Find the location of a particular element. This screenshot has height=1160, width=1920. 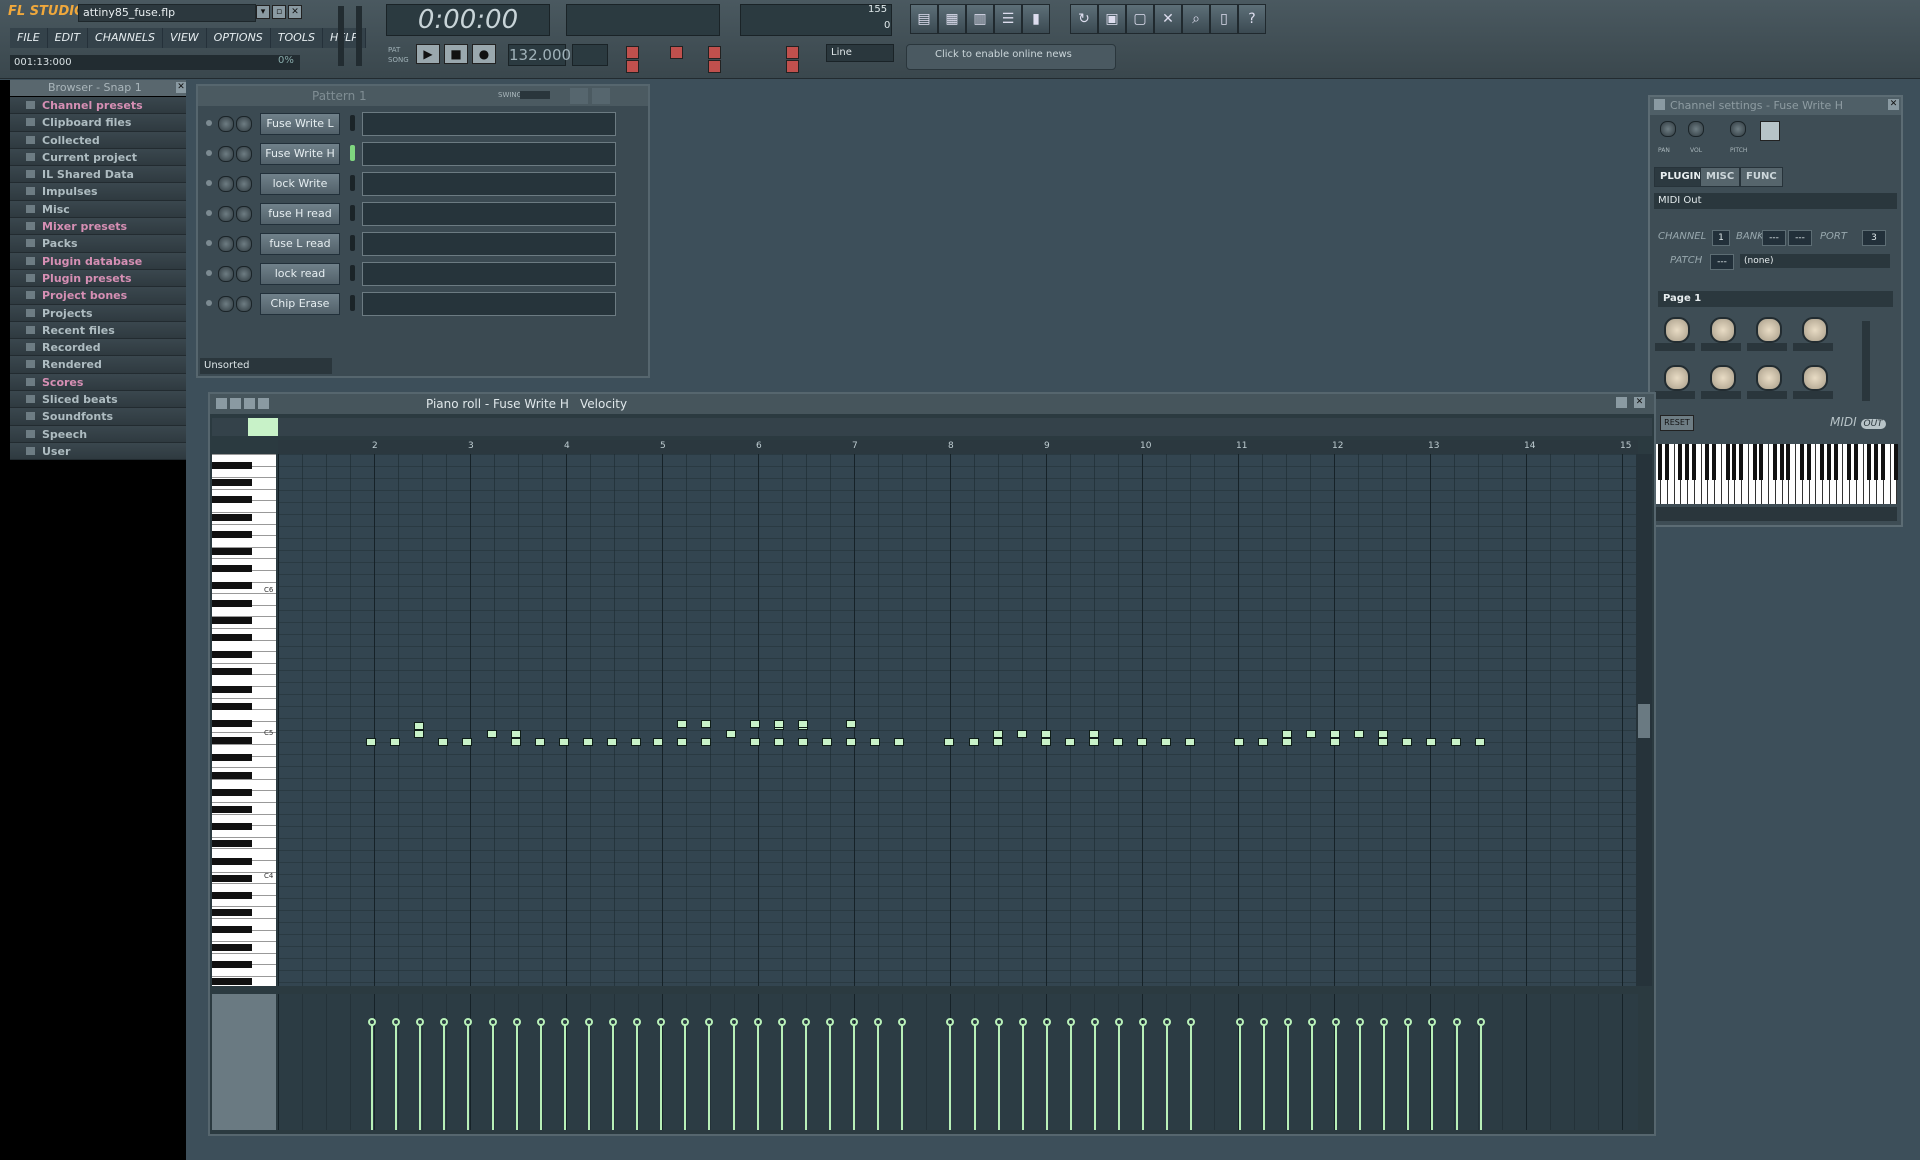

browser-item: User is located at coordinates (98, 451).